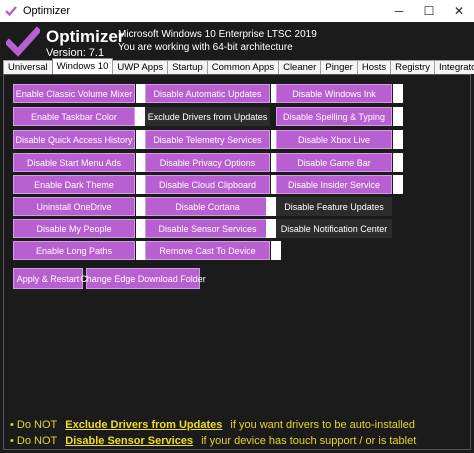  I want to click on toggle-disable-windows-ink: Disable Windows Ink, so click(334, 93).